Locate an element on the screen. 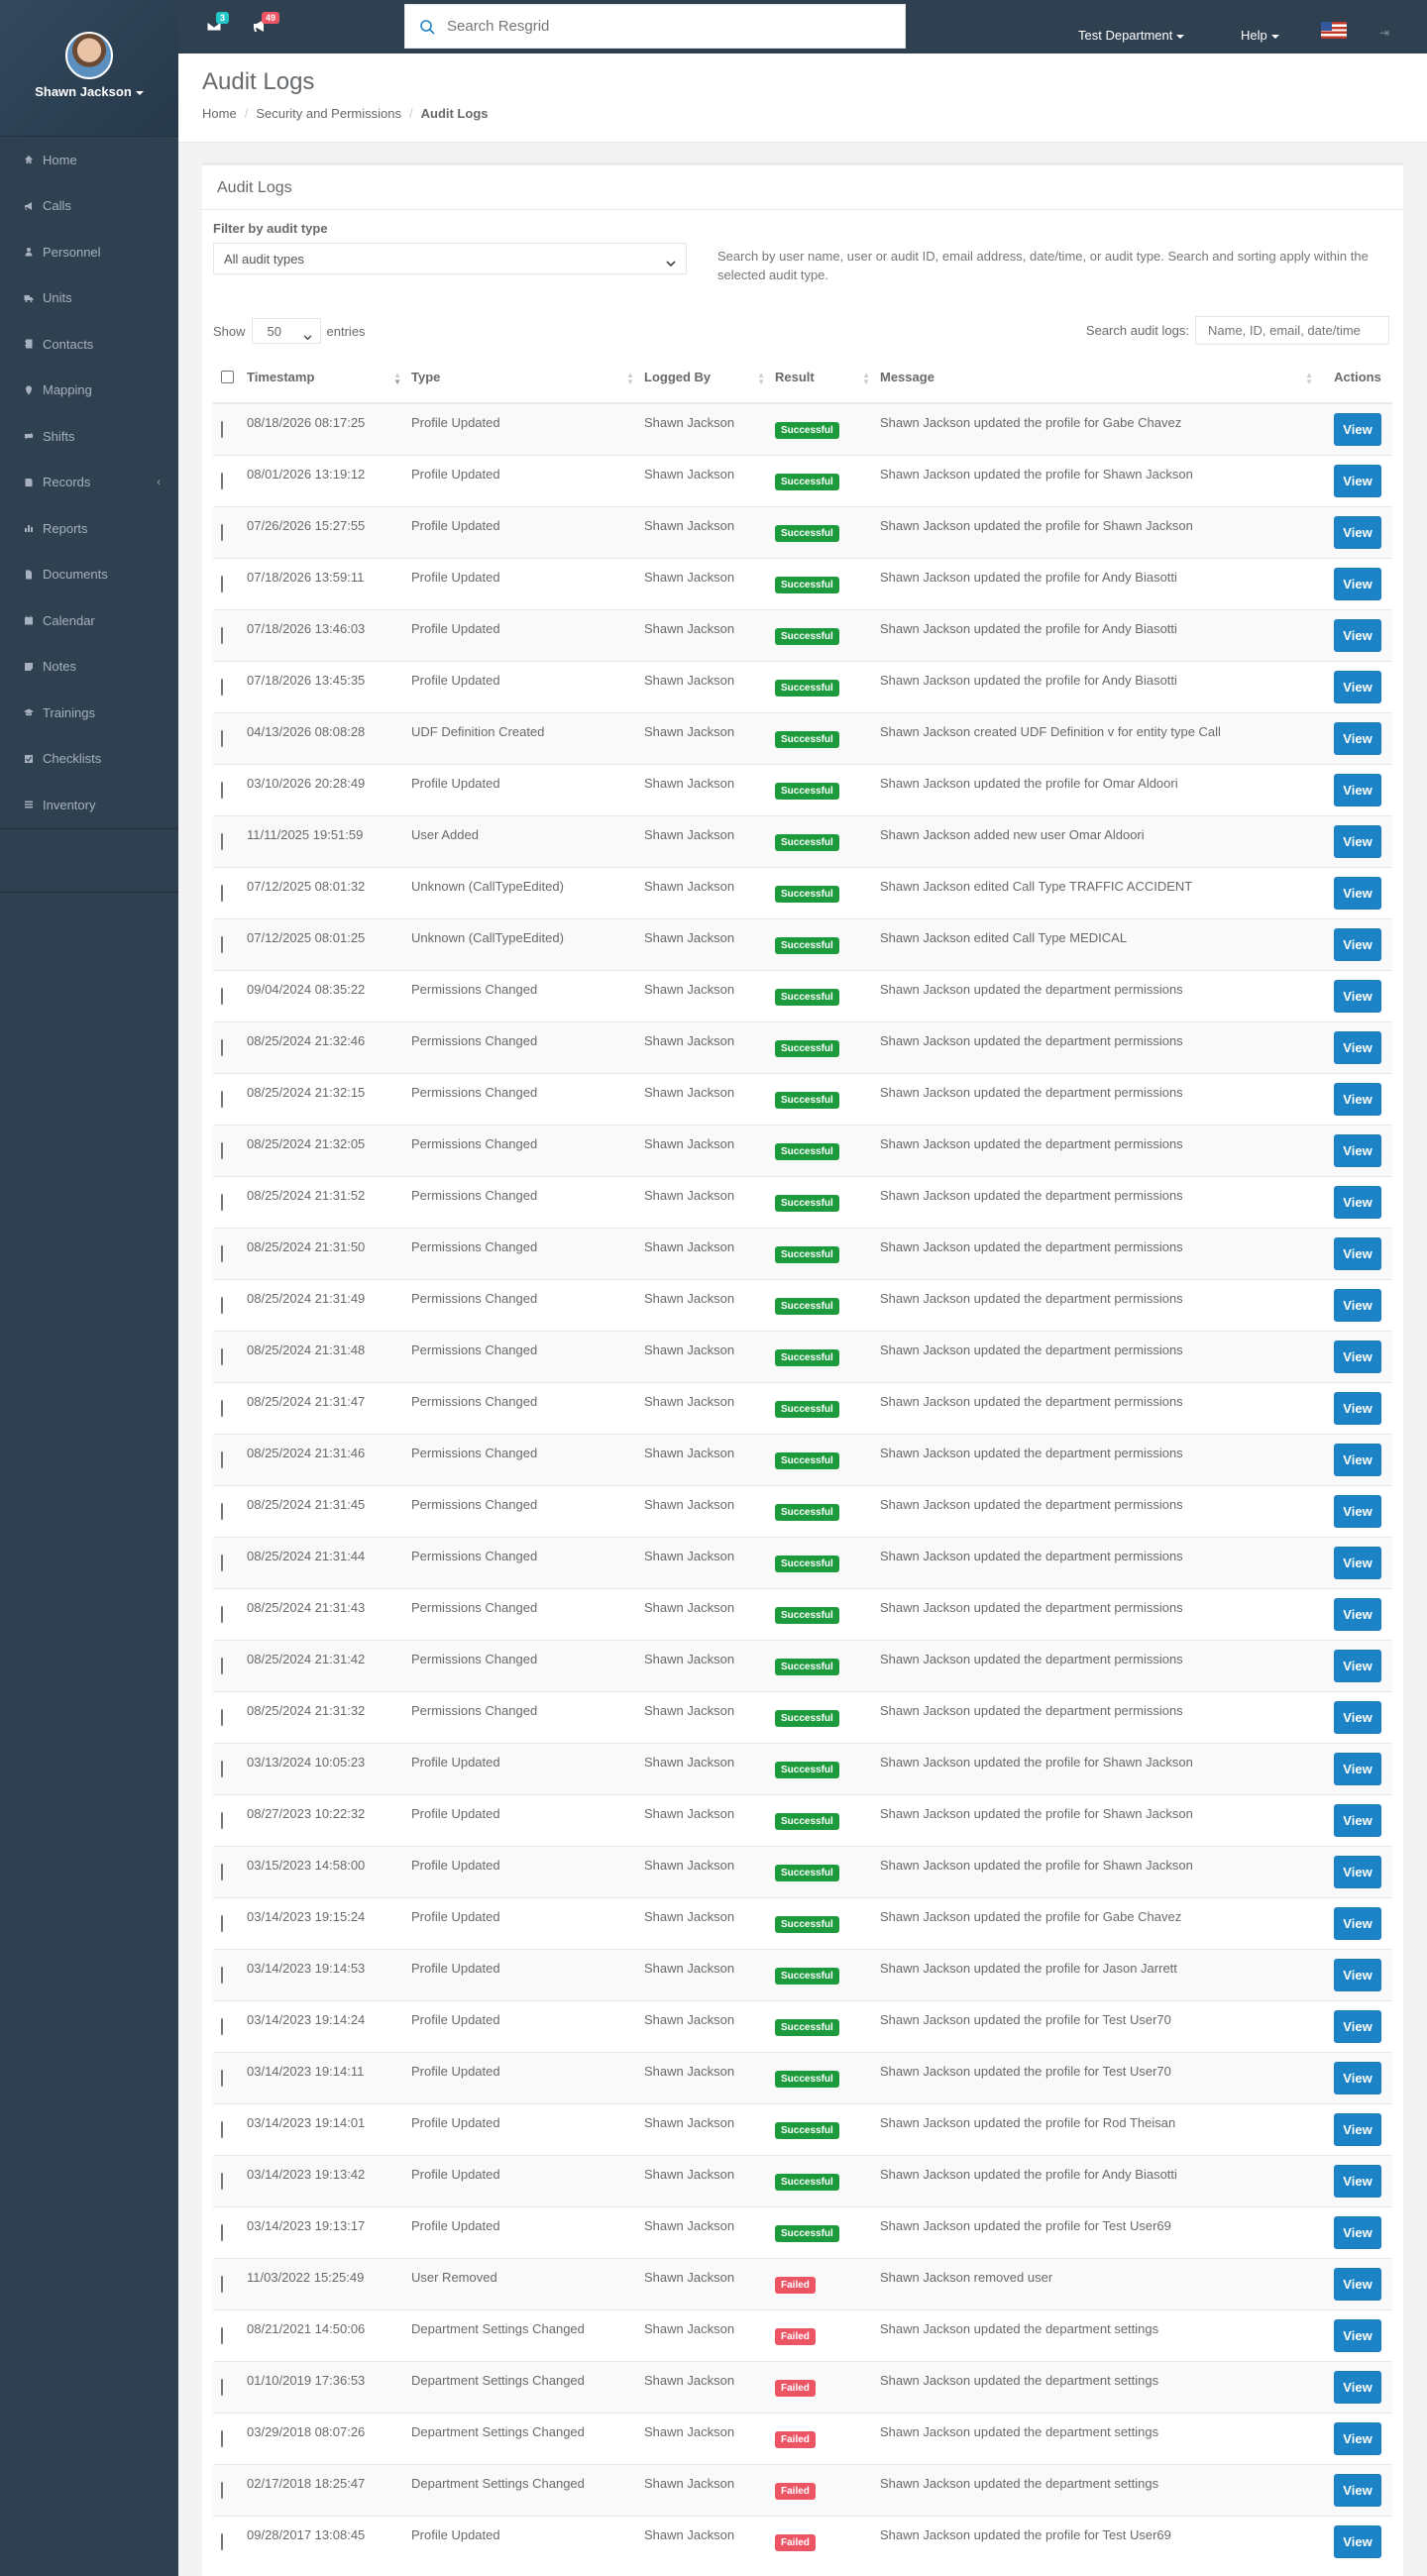  language-flag-icon is located at coordinates (1334, 30).